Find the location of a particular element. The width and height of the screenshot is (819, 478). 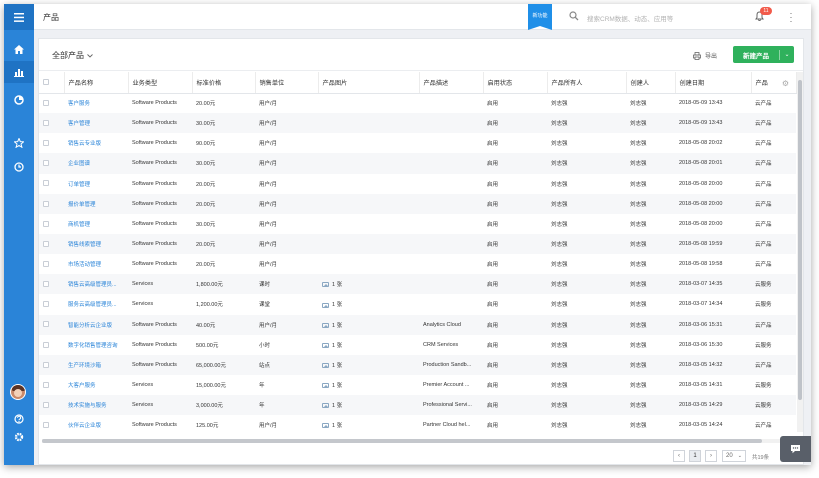

vertical-scroll-thumb is located at coordinates (800, 240).